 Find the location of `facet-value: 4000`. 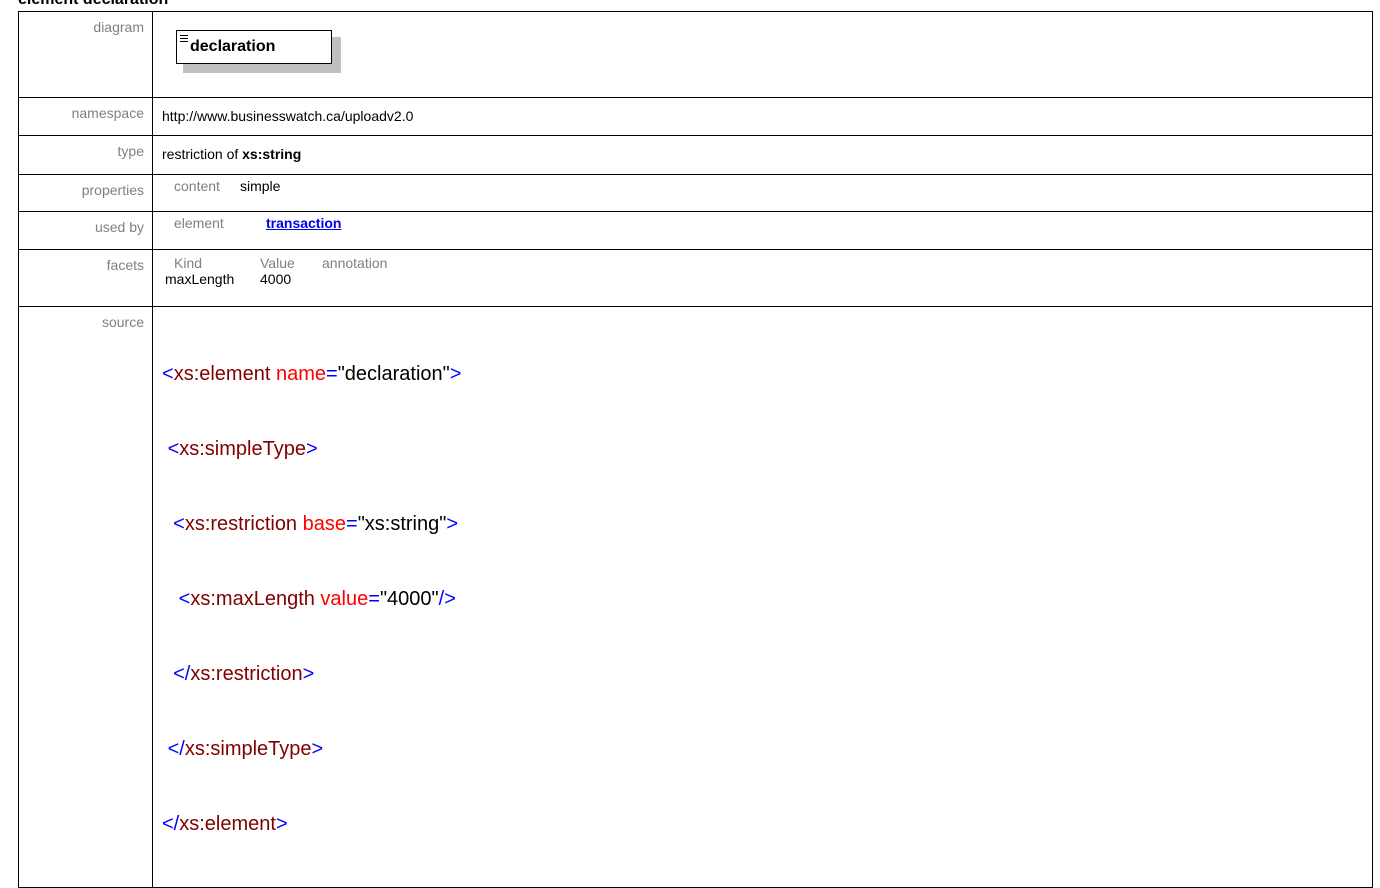

facet-value: 4000 is located at coordinates (276, 279).